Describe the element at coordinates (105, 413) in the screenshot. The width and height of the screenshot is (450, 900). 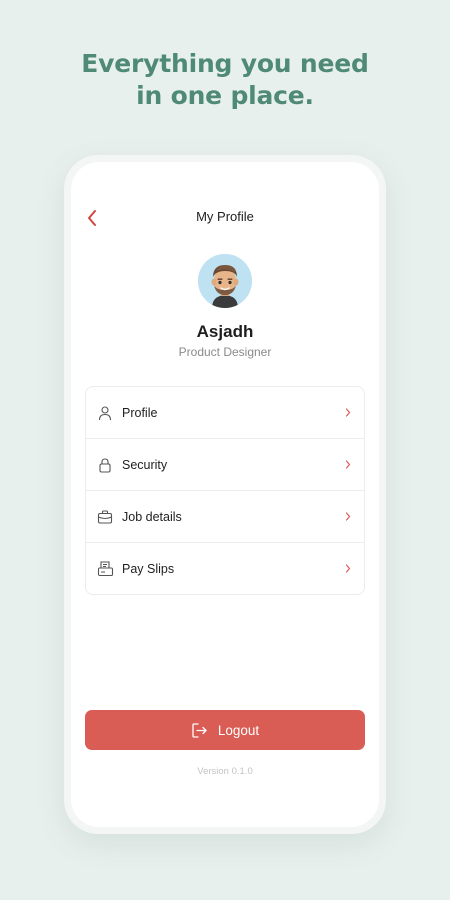
I see `user-icon` at that location.